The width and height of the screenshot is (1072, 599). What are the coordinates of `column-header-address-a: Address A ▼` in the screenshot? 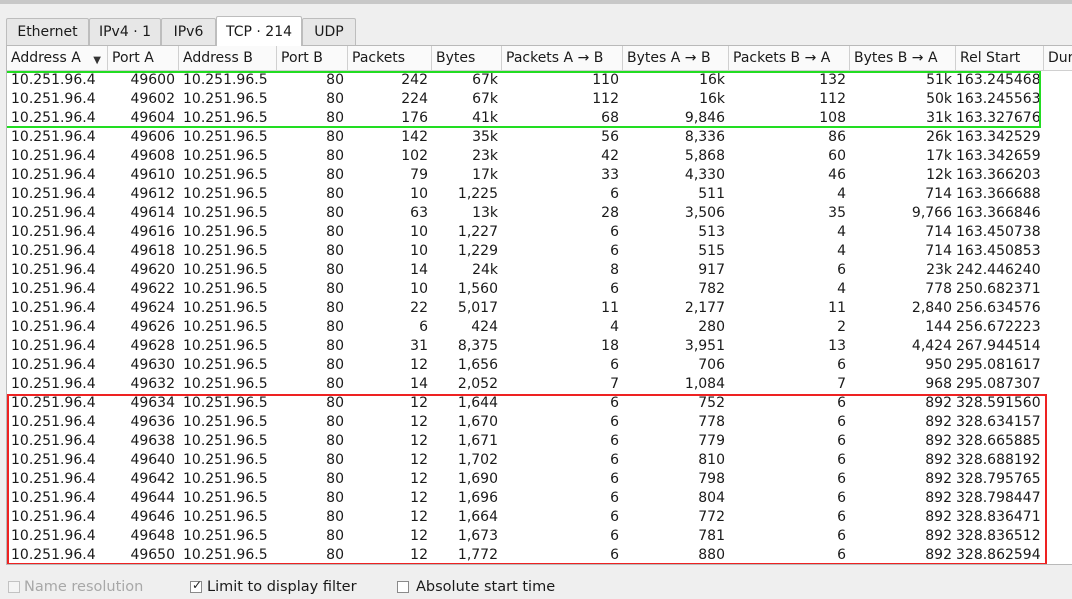 It's located at (57, 58).